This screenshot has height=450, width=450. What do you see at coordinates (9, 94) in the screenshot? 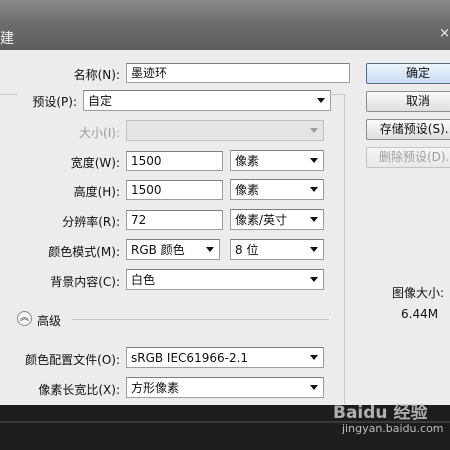
I see `preset-group-line-left` at bounding box center [9, 94].